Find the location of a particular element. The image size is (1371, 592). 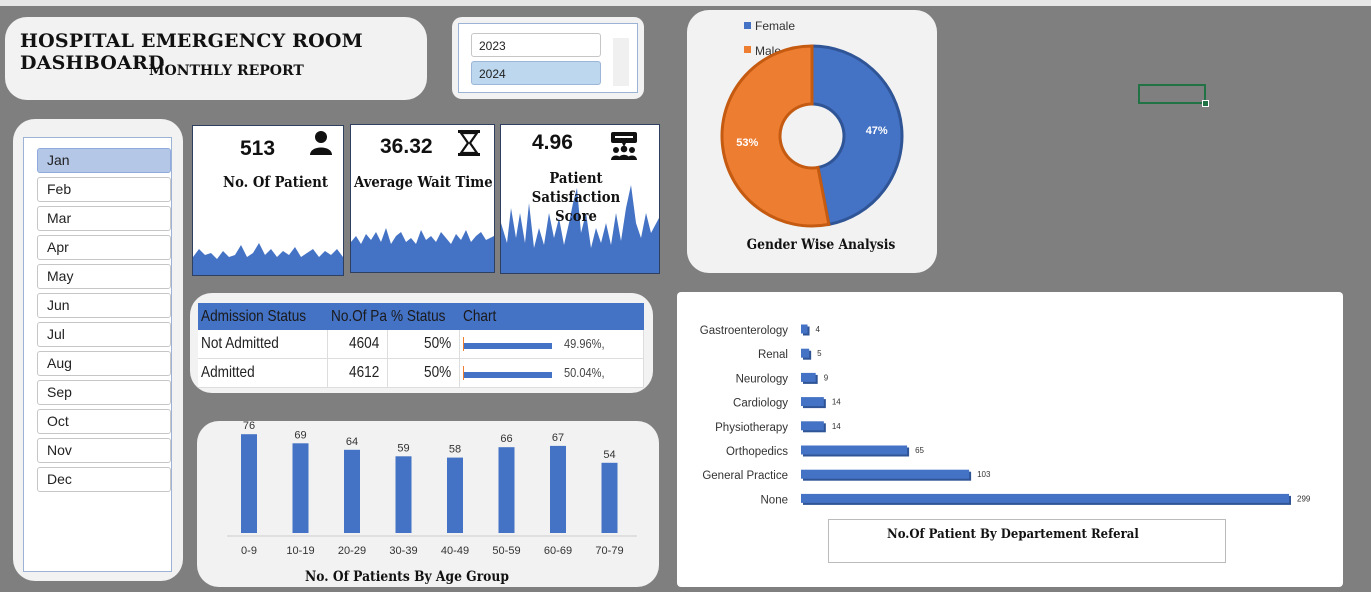

month-option-feb: Feb is located at coordinates (104, 189).